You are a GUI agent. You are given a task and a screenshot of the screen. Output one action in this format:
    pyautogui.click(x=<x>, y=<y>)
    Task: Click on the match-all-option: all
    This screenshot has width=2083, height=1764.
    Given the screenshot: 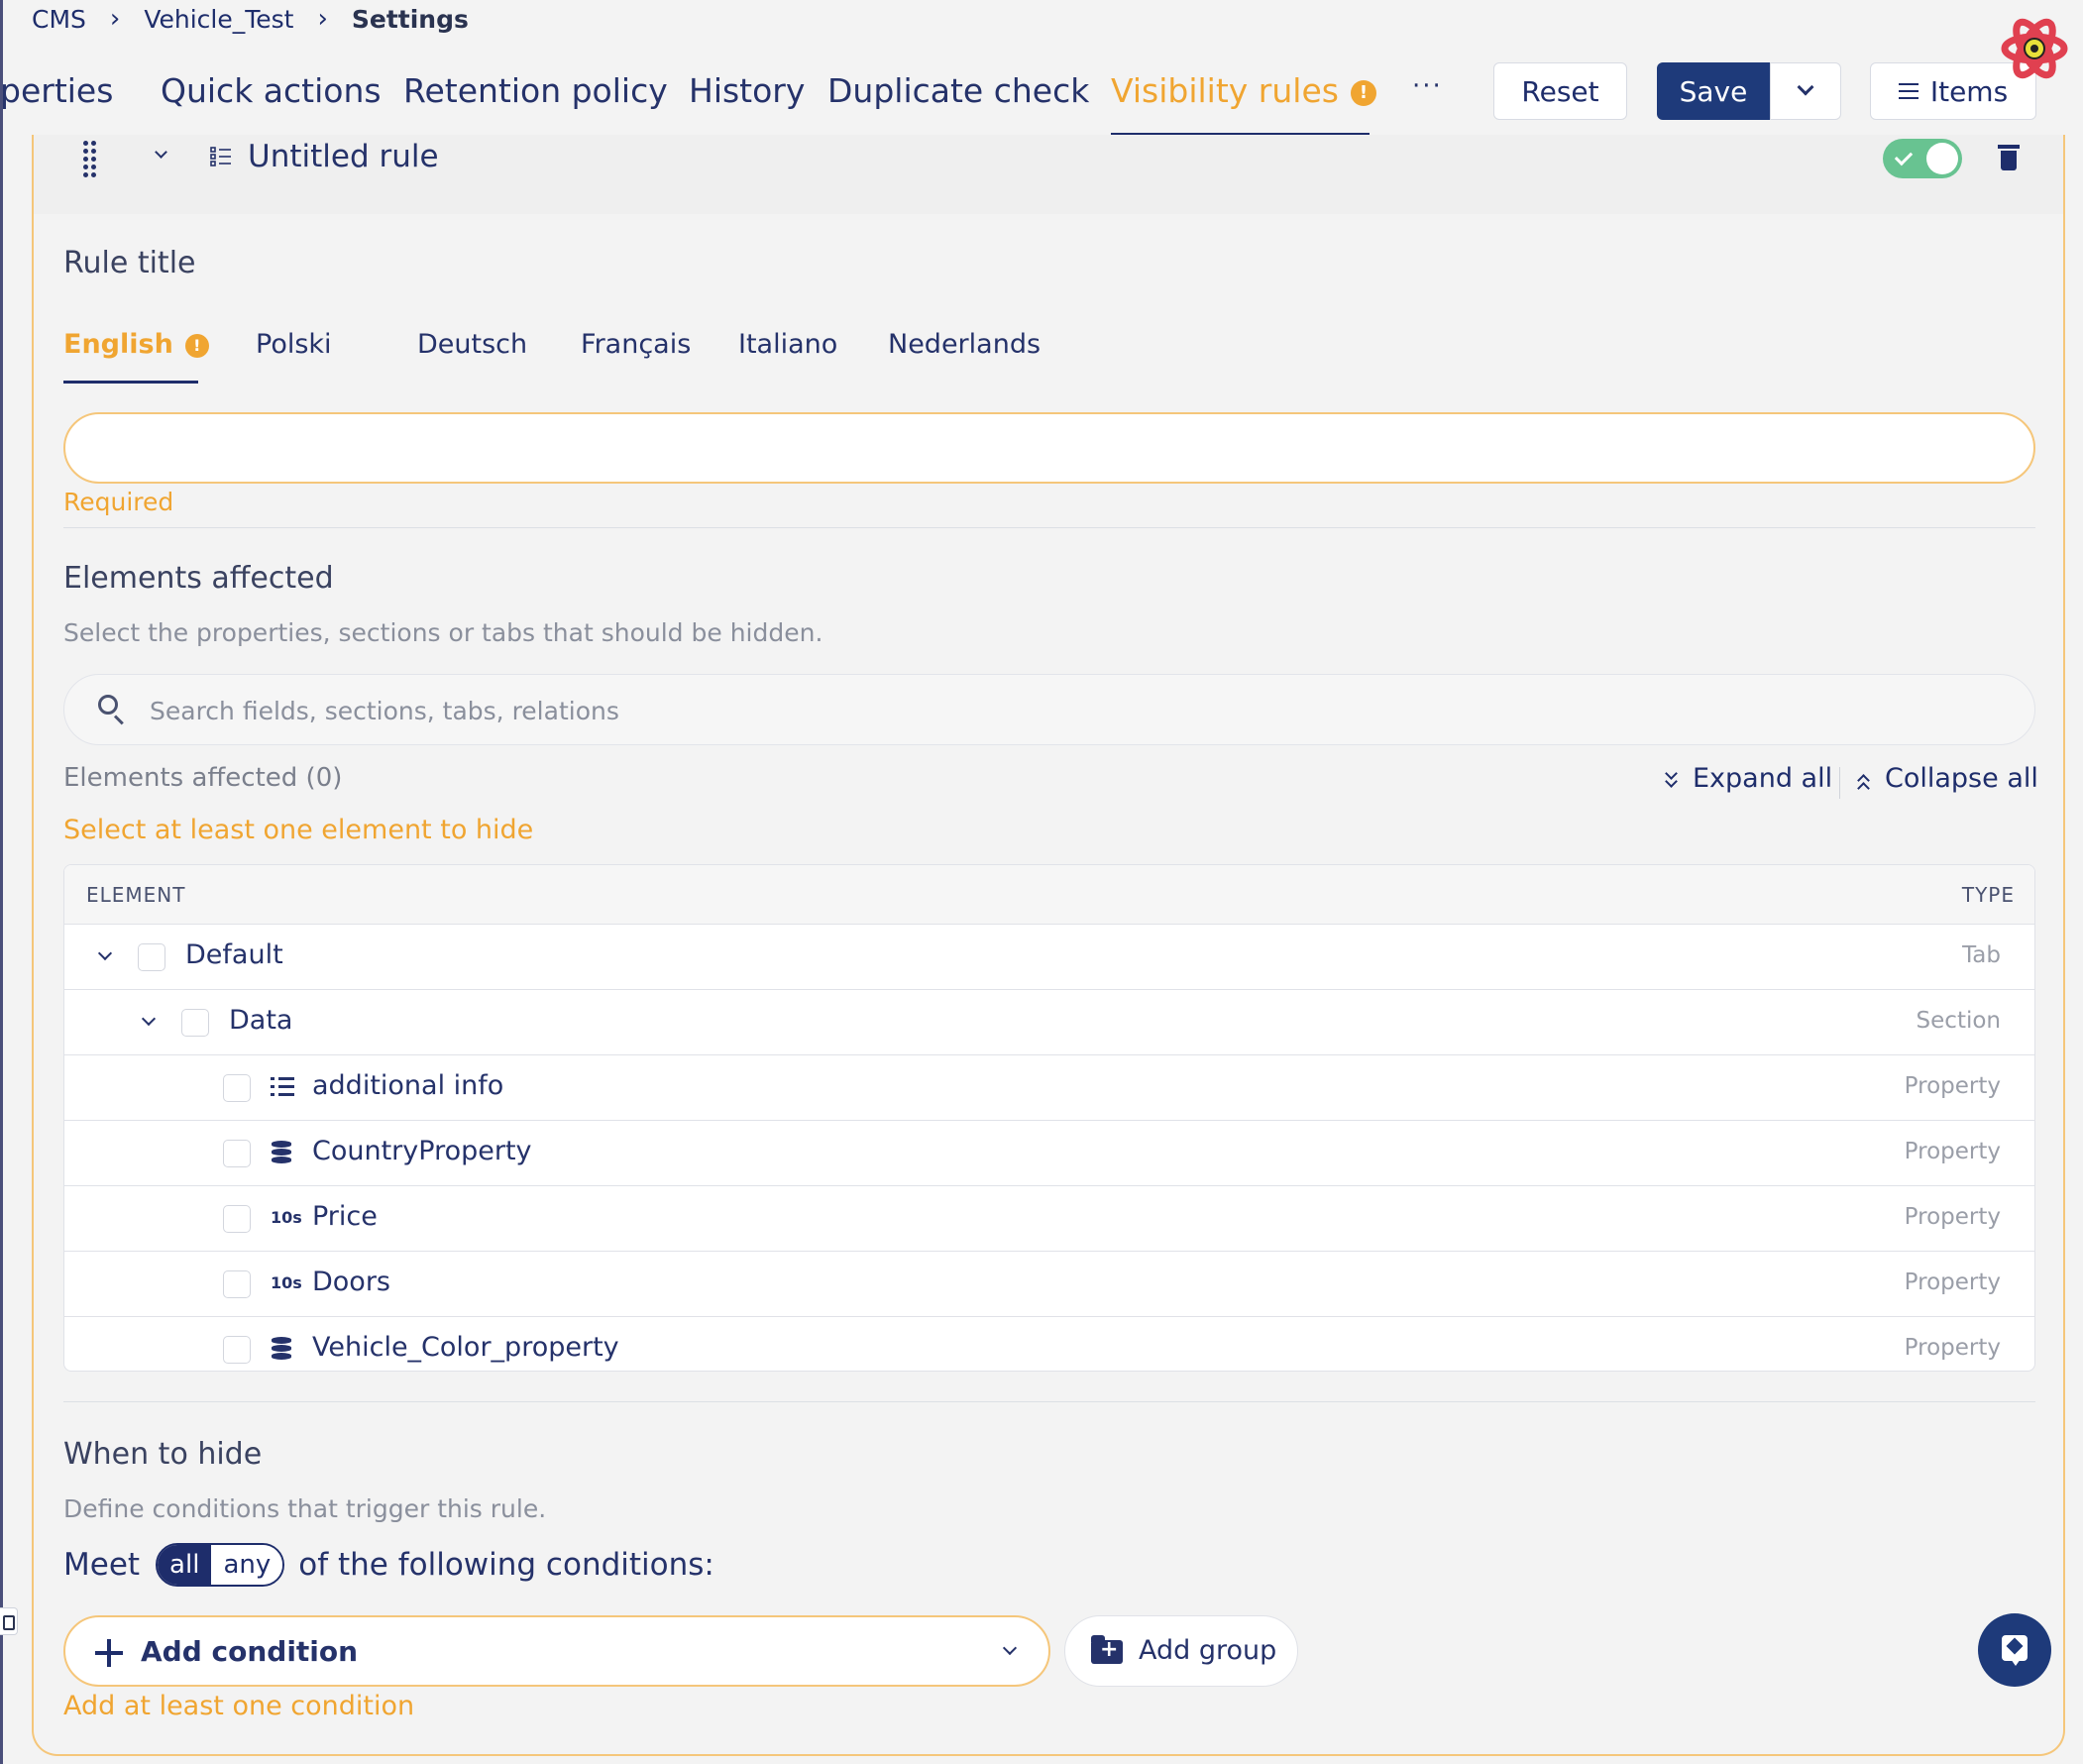 What is the action you would take?
    pyautogui.click(x=185, y=1565)
    